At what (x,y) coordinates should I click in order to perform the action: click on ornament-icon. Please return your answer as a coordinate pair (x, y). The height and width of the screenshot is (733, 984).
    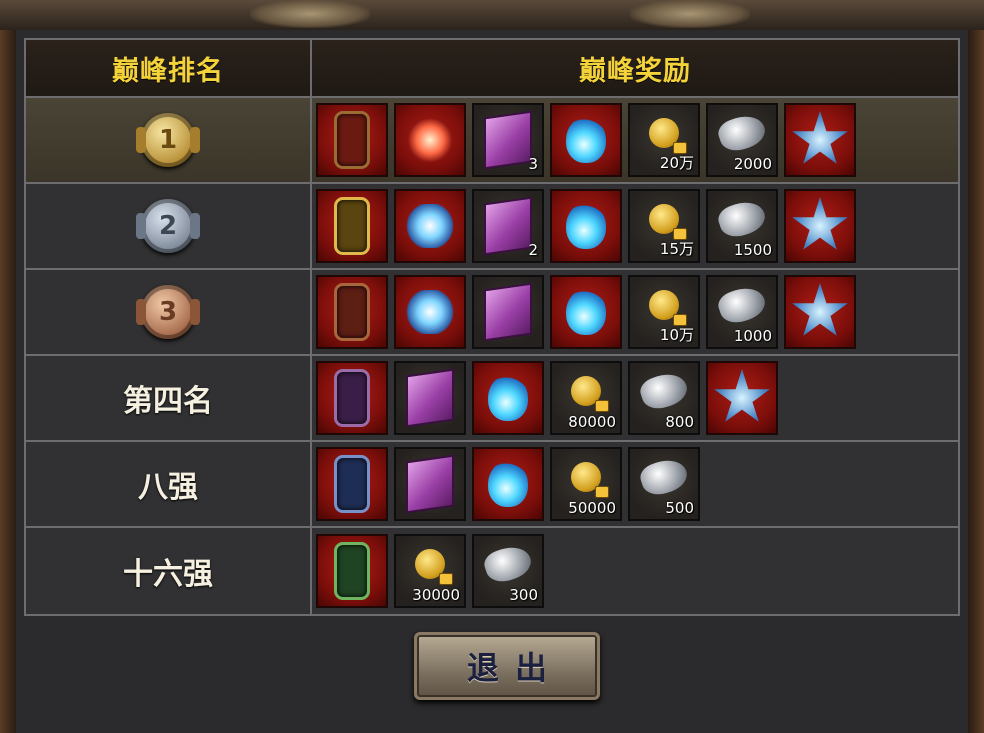
    Looking at the image, I should click on (310, 14).